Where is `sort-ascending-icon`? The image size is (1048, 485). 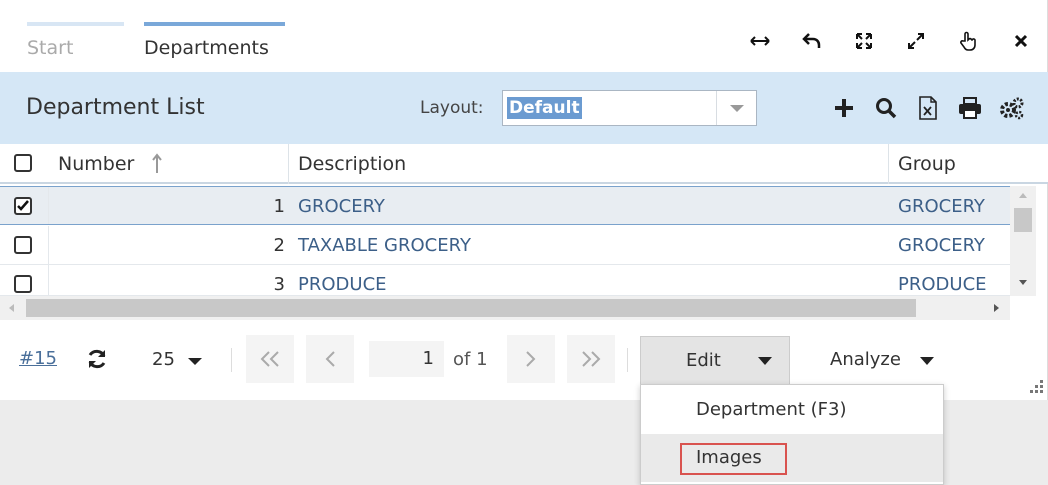
sort-ascending-icon is located at coordinates (157, 166).